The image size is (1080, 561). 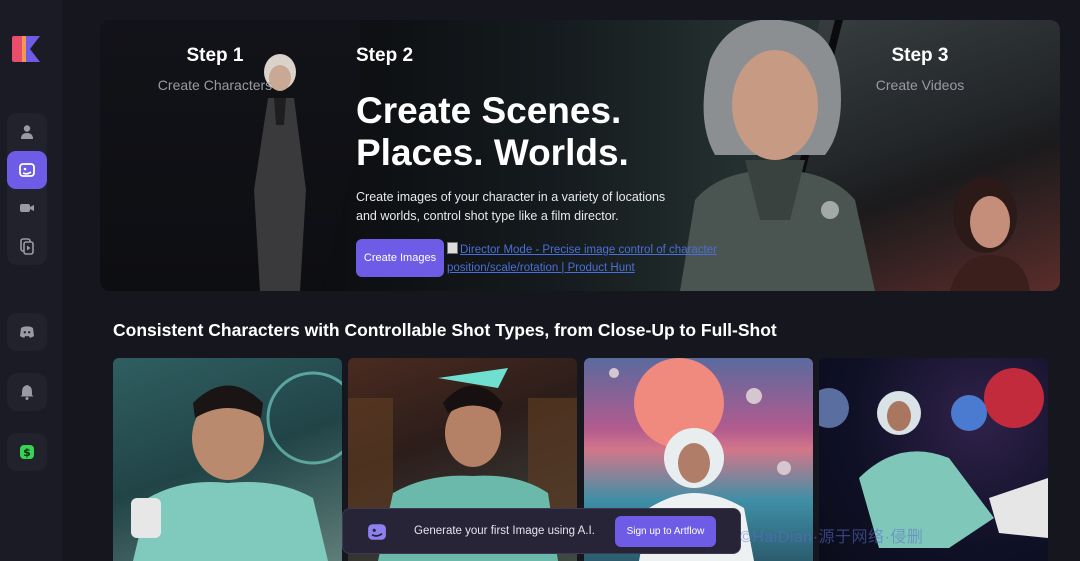 I want to click on sidebar-item-discord, so click(x=27, y=332).